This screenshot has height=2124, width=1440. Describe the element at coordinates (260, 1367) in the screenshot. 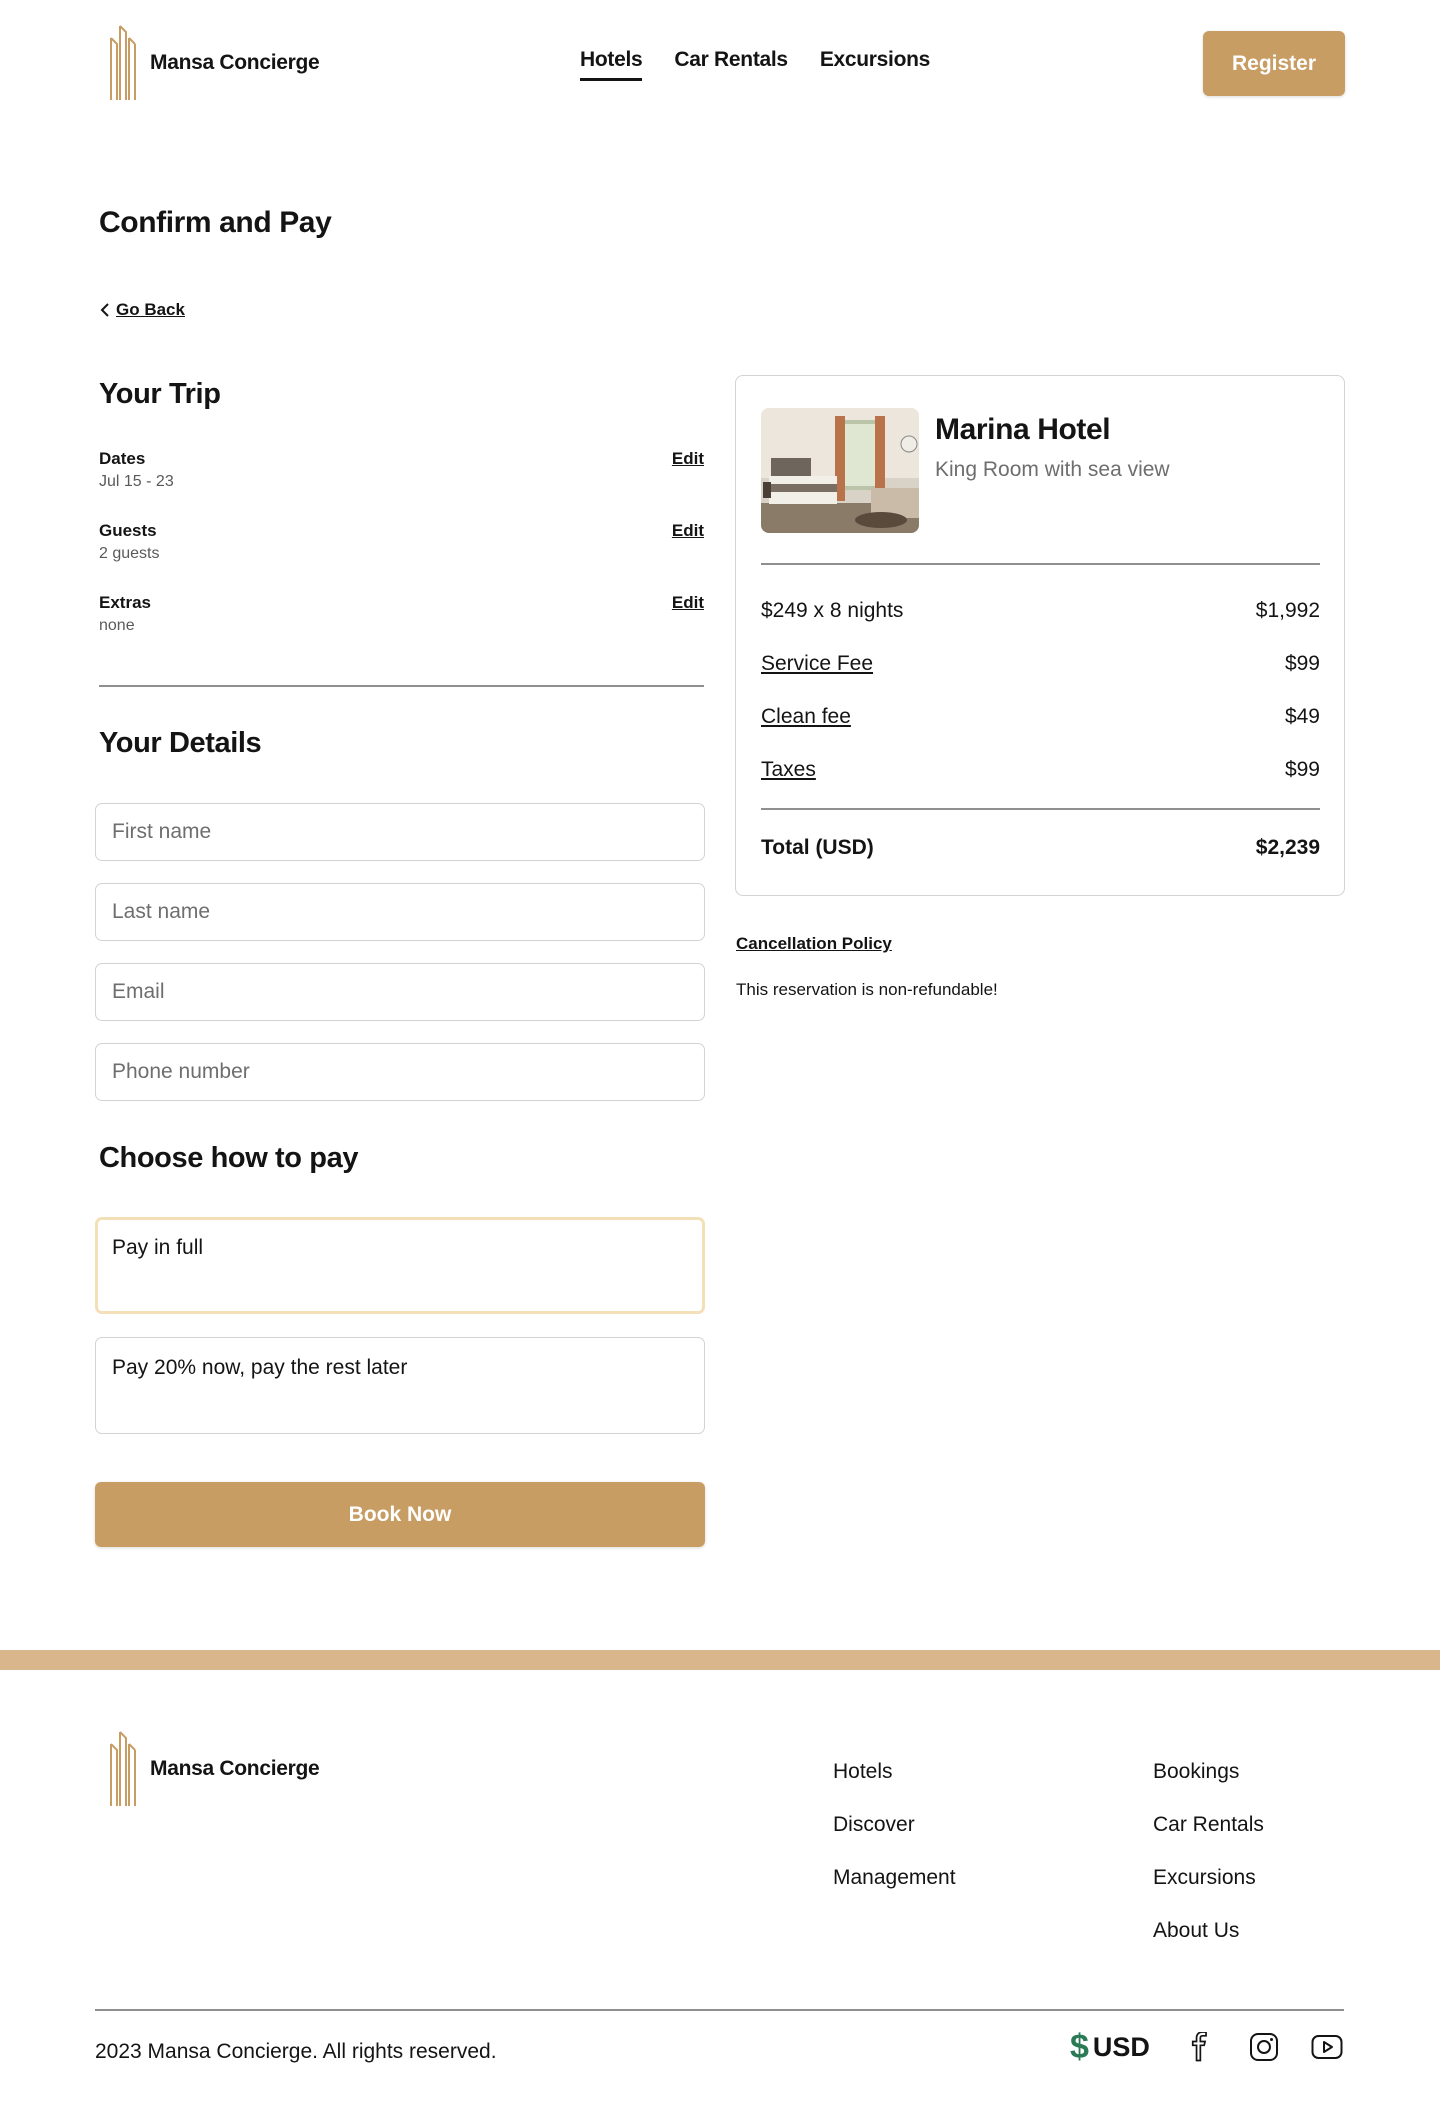

I see `pay-option-label: Pay 20% now, pay the rest later` at that location.